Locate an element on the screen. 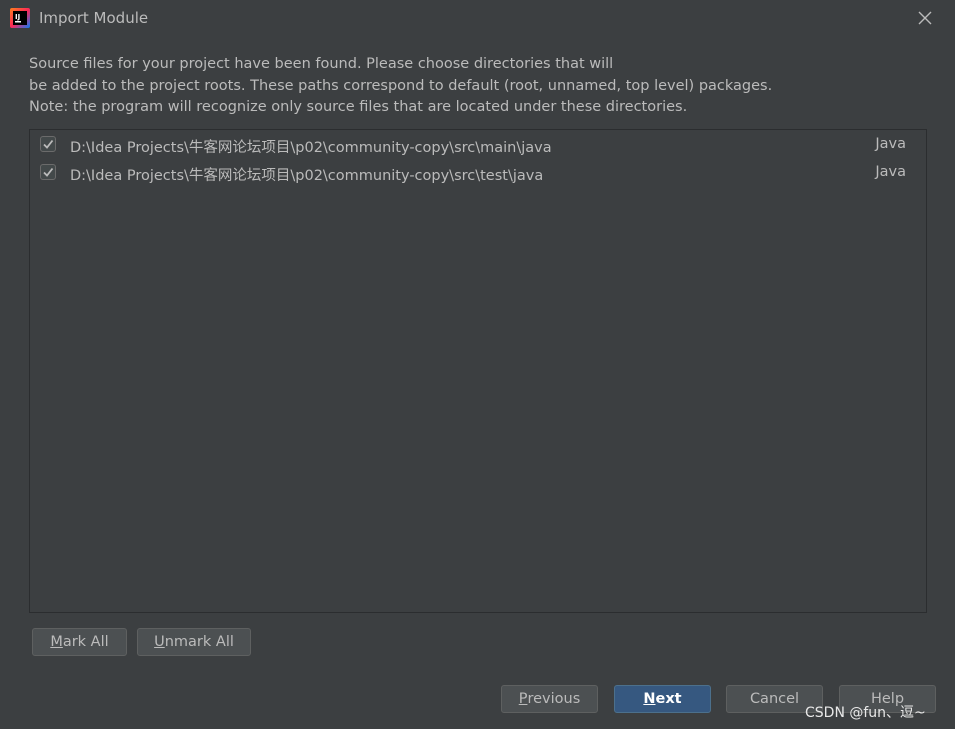  intellij-app-icon: IJ is located at coordinates (20, 18).